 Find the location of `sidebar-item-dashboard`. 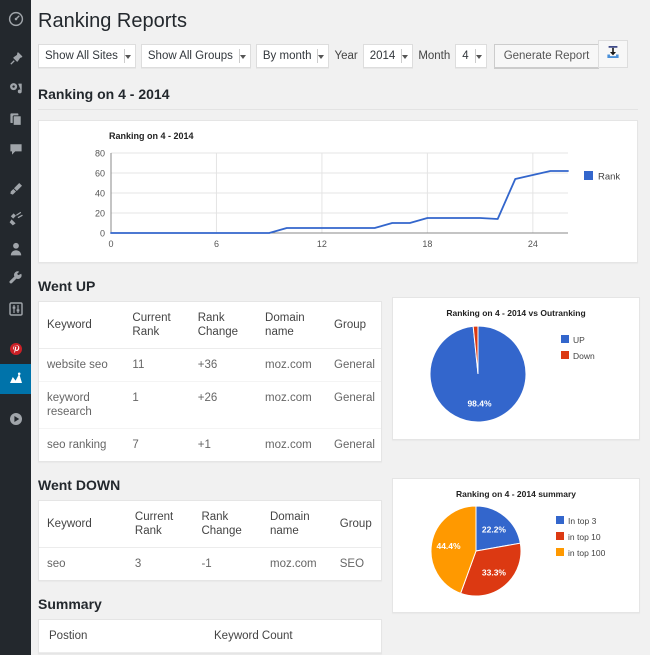

sidebar-item-dashboard is located at coordinates (15, 19).